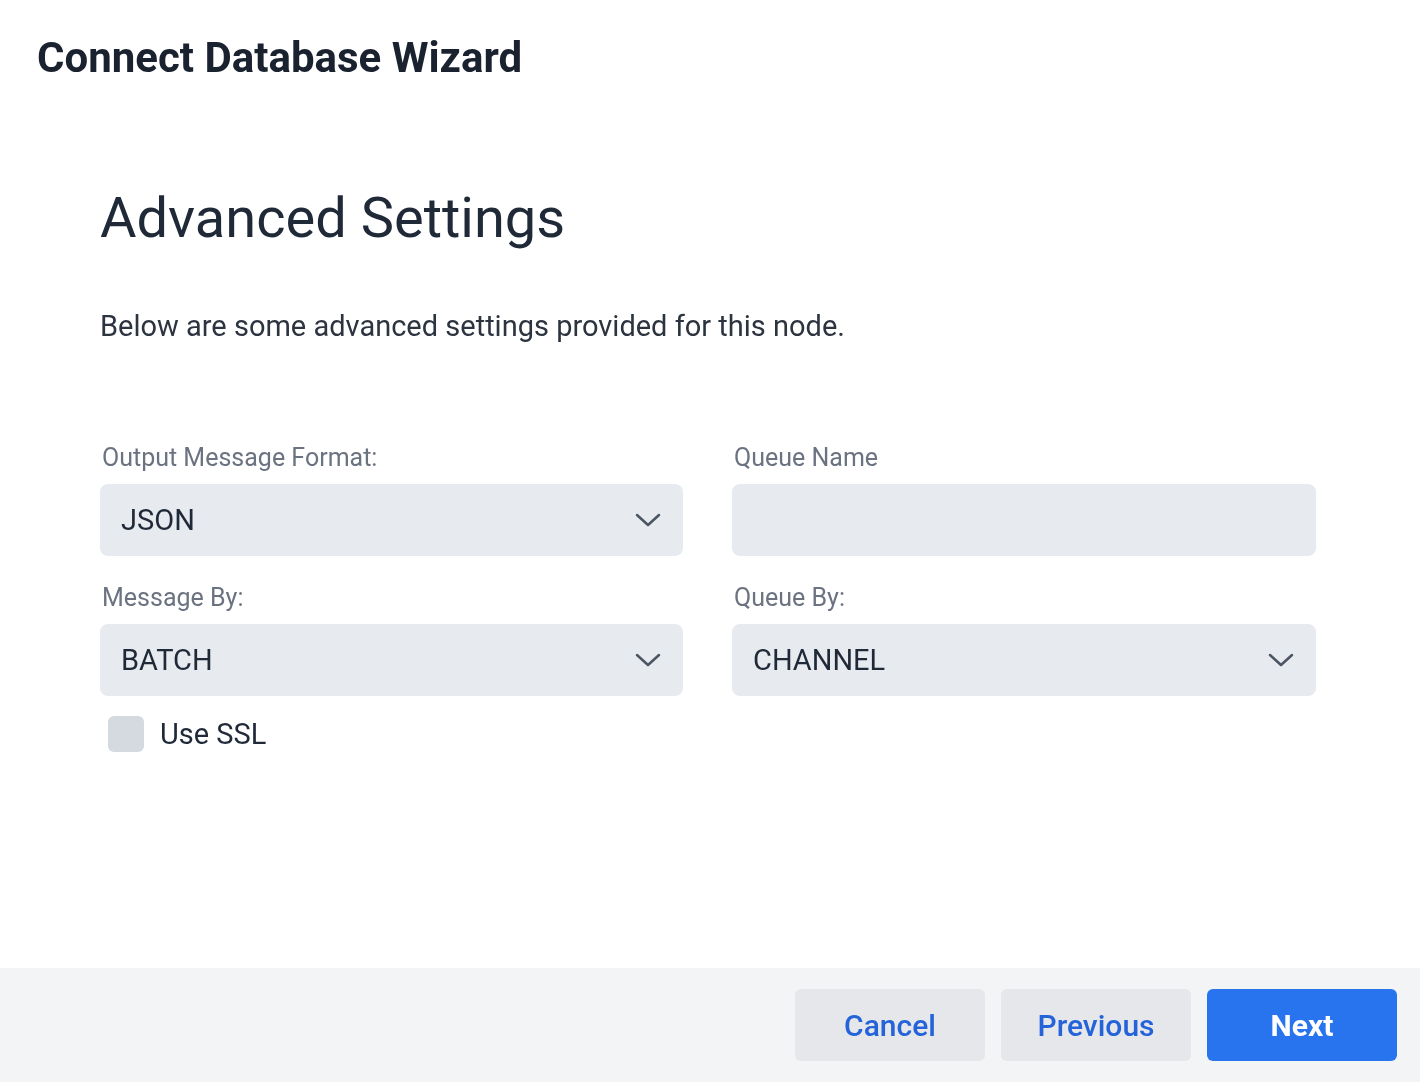  What do you see at coordinates (280, 58) in the screenshot?
I see `window-title: Connect Database Wizard` at bounding box center [280, 58].